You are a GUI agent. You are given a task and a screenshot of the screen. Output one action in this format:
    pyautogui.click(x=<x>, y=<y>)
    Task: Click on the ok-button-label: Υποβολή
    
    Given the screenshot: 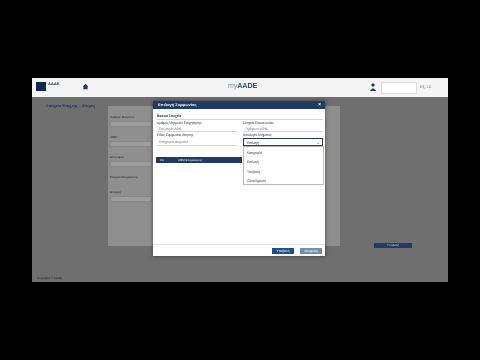 What is the action you would take?
    pyautogui.click(x=283, y=251)
    